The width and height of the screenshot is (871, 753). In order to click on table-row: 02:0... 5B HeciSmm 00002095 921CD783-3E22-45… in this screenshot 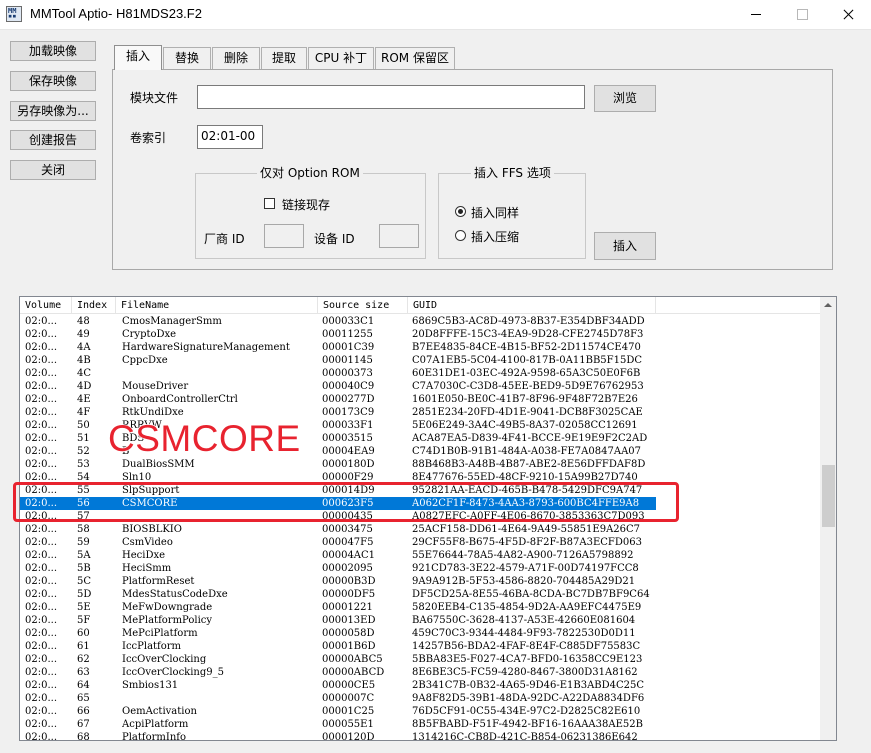, I will do `click(338, 568)`.